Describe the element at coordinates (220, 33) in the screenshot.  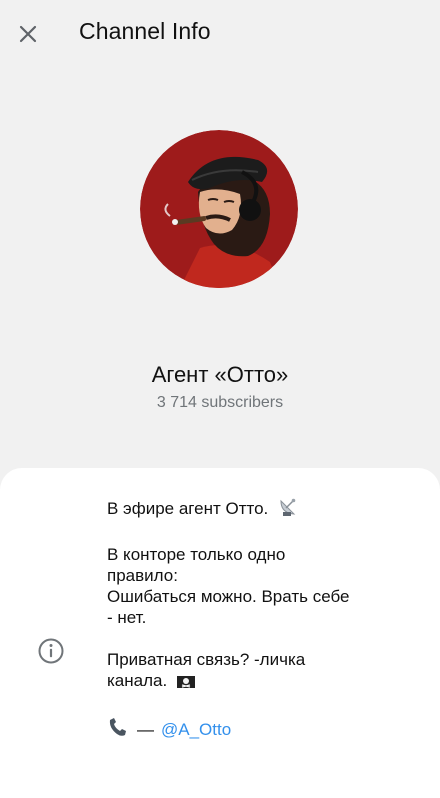
I see `header-bar: Channel Info` at that location.